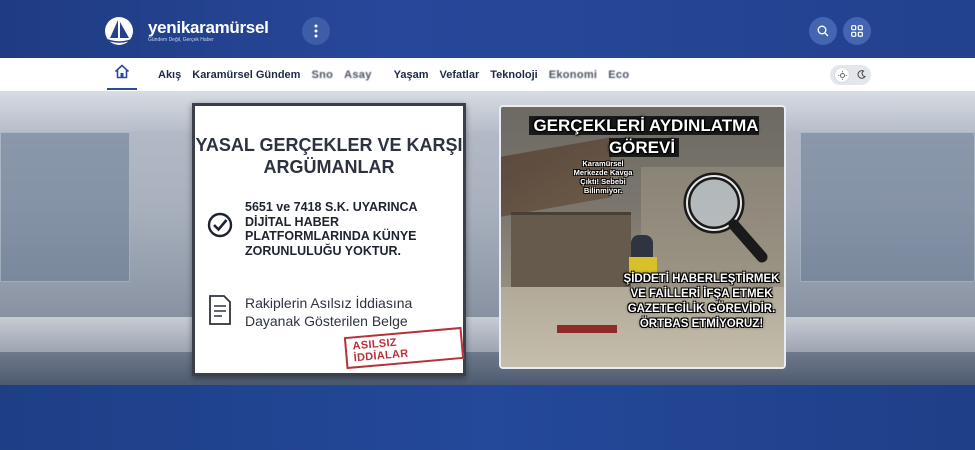 This screenshot has height=450, width=975. I want to click on apps-button, so click(857, 31).